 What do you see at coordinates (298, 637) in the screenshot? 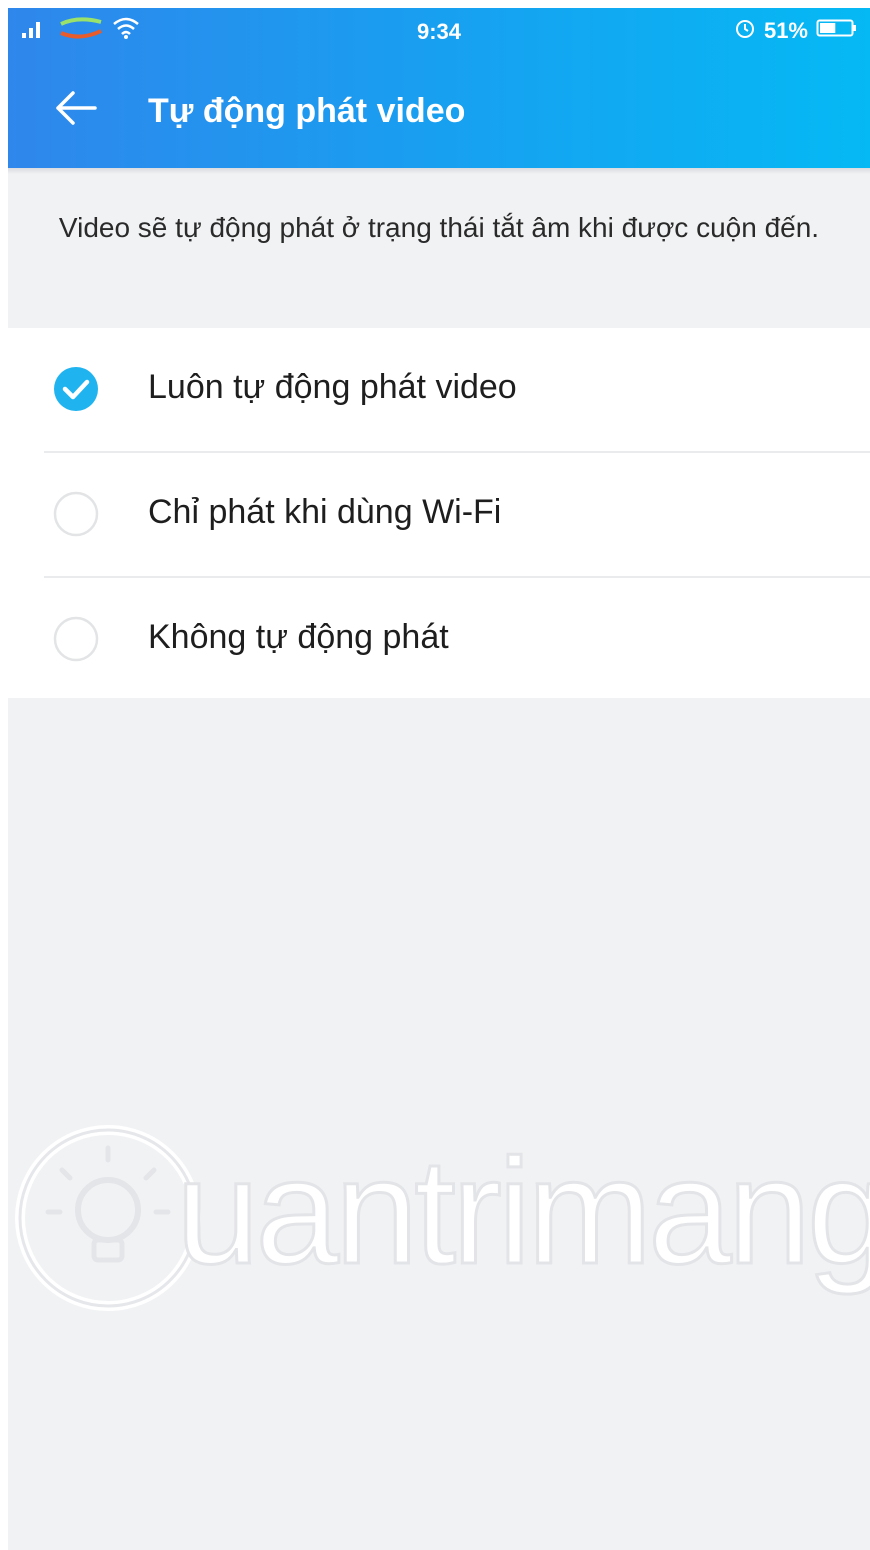
I see `option-label: Không tự động phát` at bounding box center [298, 637].